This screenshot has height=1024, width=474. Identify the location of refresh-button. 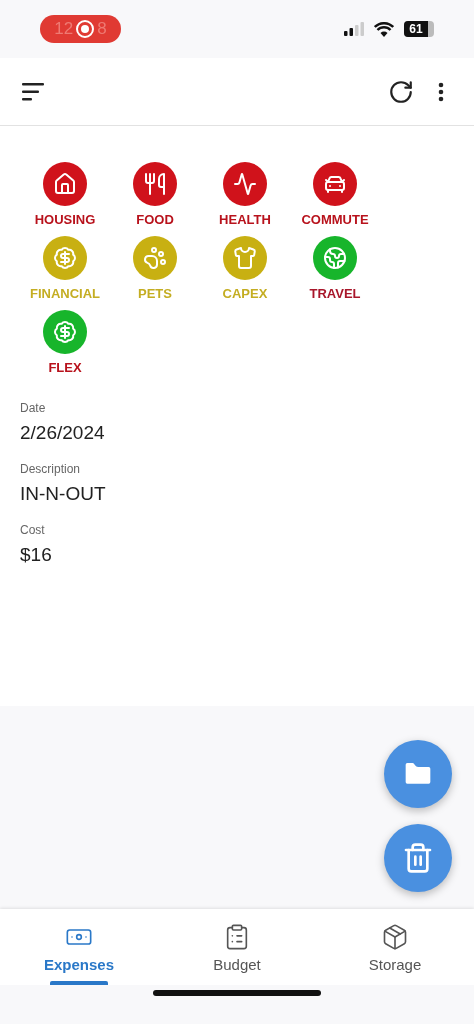
(401, 91).